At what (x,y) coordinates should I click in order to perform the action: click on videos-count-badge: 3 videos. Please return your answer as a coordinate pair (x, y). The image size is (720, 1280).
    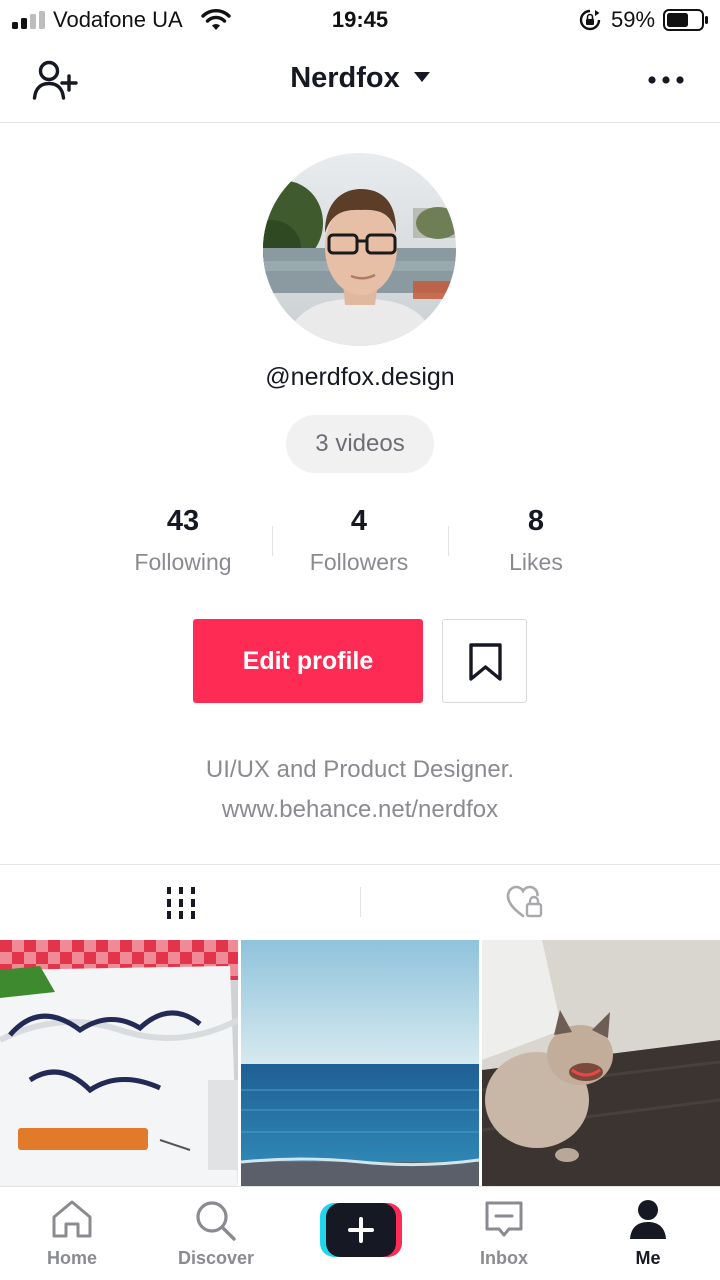
    Looking at the image, I should click on (360, 444).